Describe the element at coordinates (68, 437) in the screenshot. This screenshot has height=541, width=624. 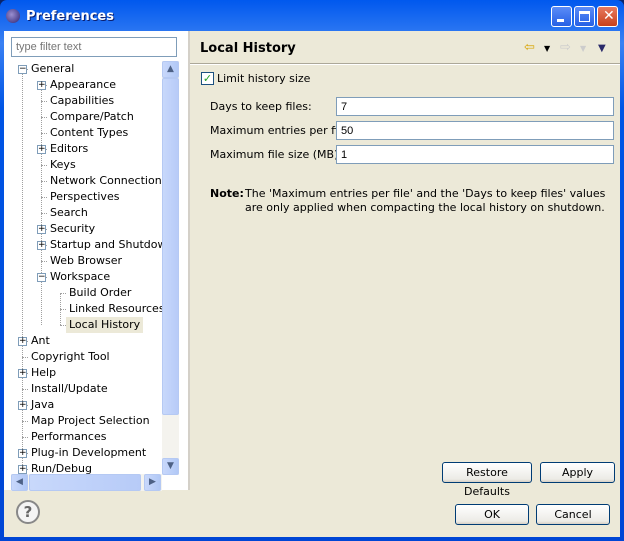
I see `tree-item: Performances` at that location.